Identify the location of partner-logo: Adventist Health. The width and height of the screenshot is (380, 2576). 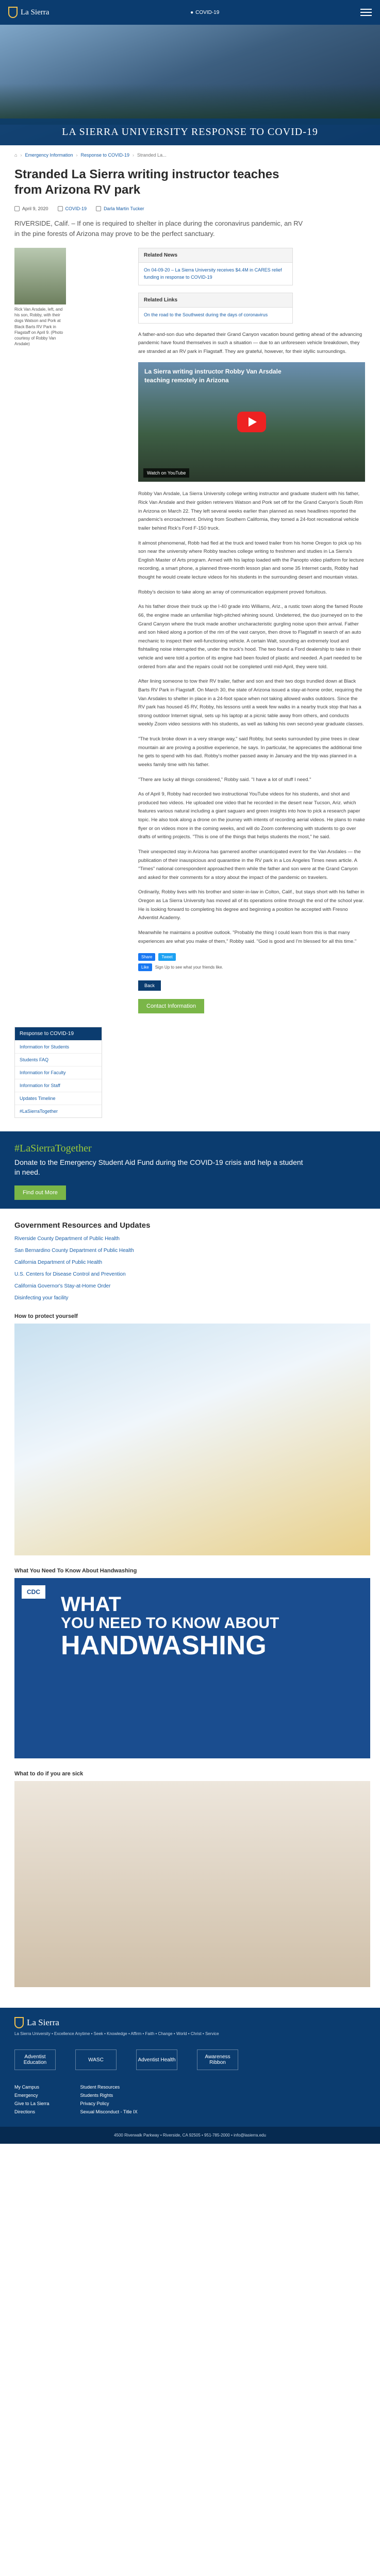
(156, 2060).